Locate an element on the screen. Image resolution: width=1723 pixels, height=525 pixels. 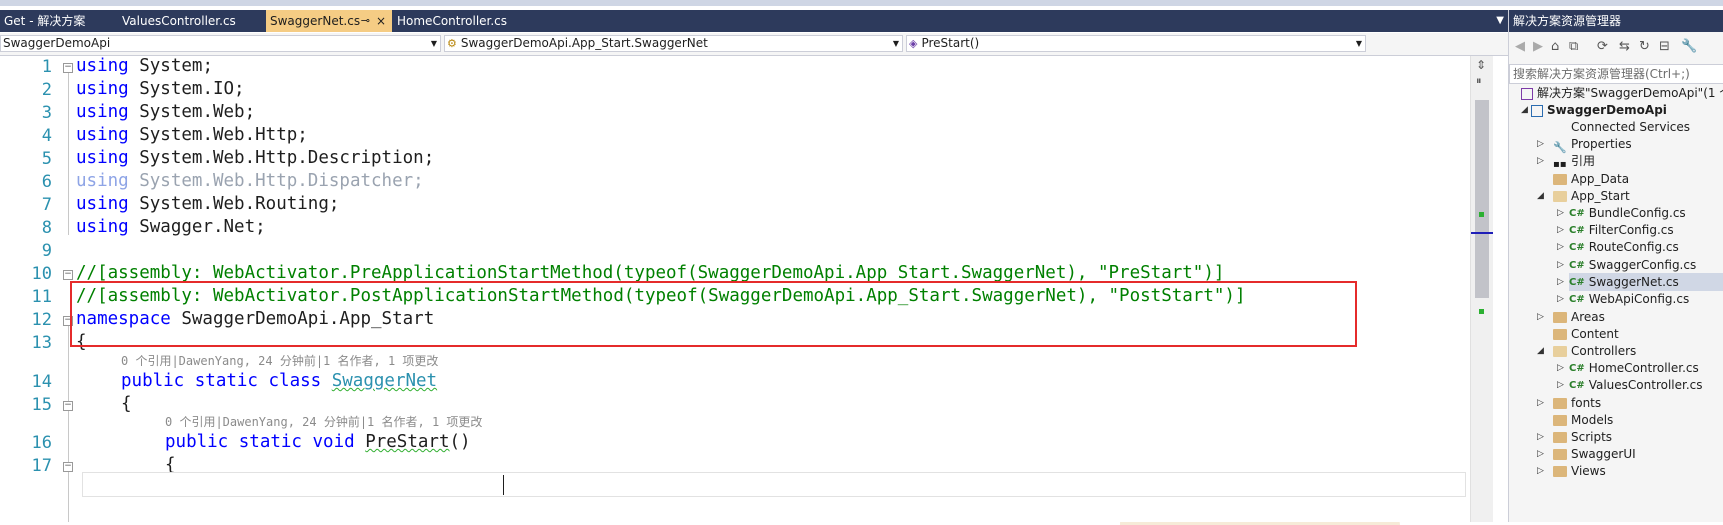
solution-explorer-search: 搜索解决方案资源管理器(Ctrl+;) is located at coordinates (1616, 74).